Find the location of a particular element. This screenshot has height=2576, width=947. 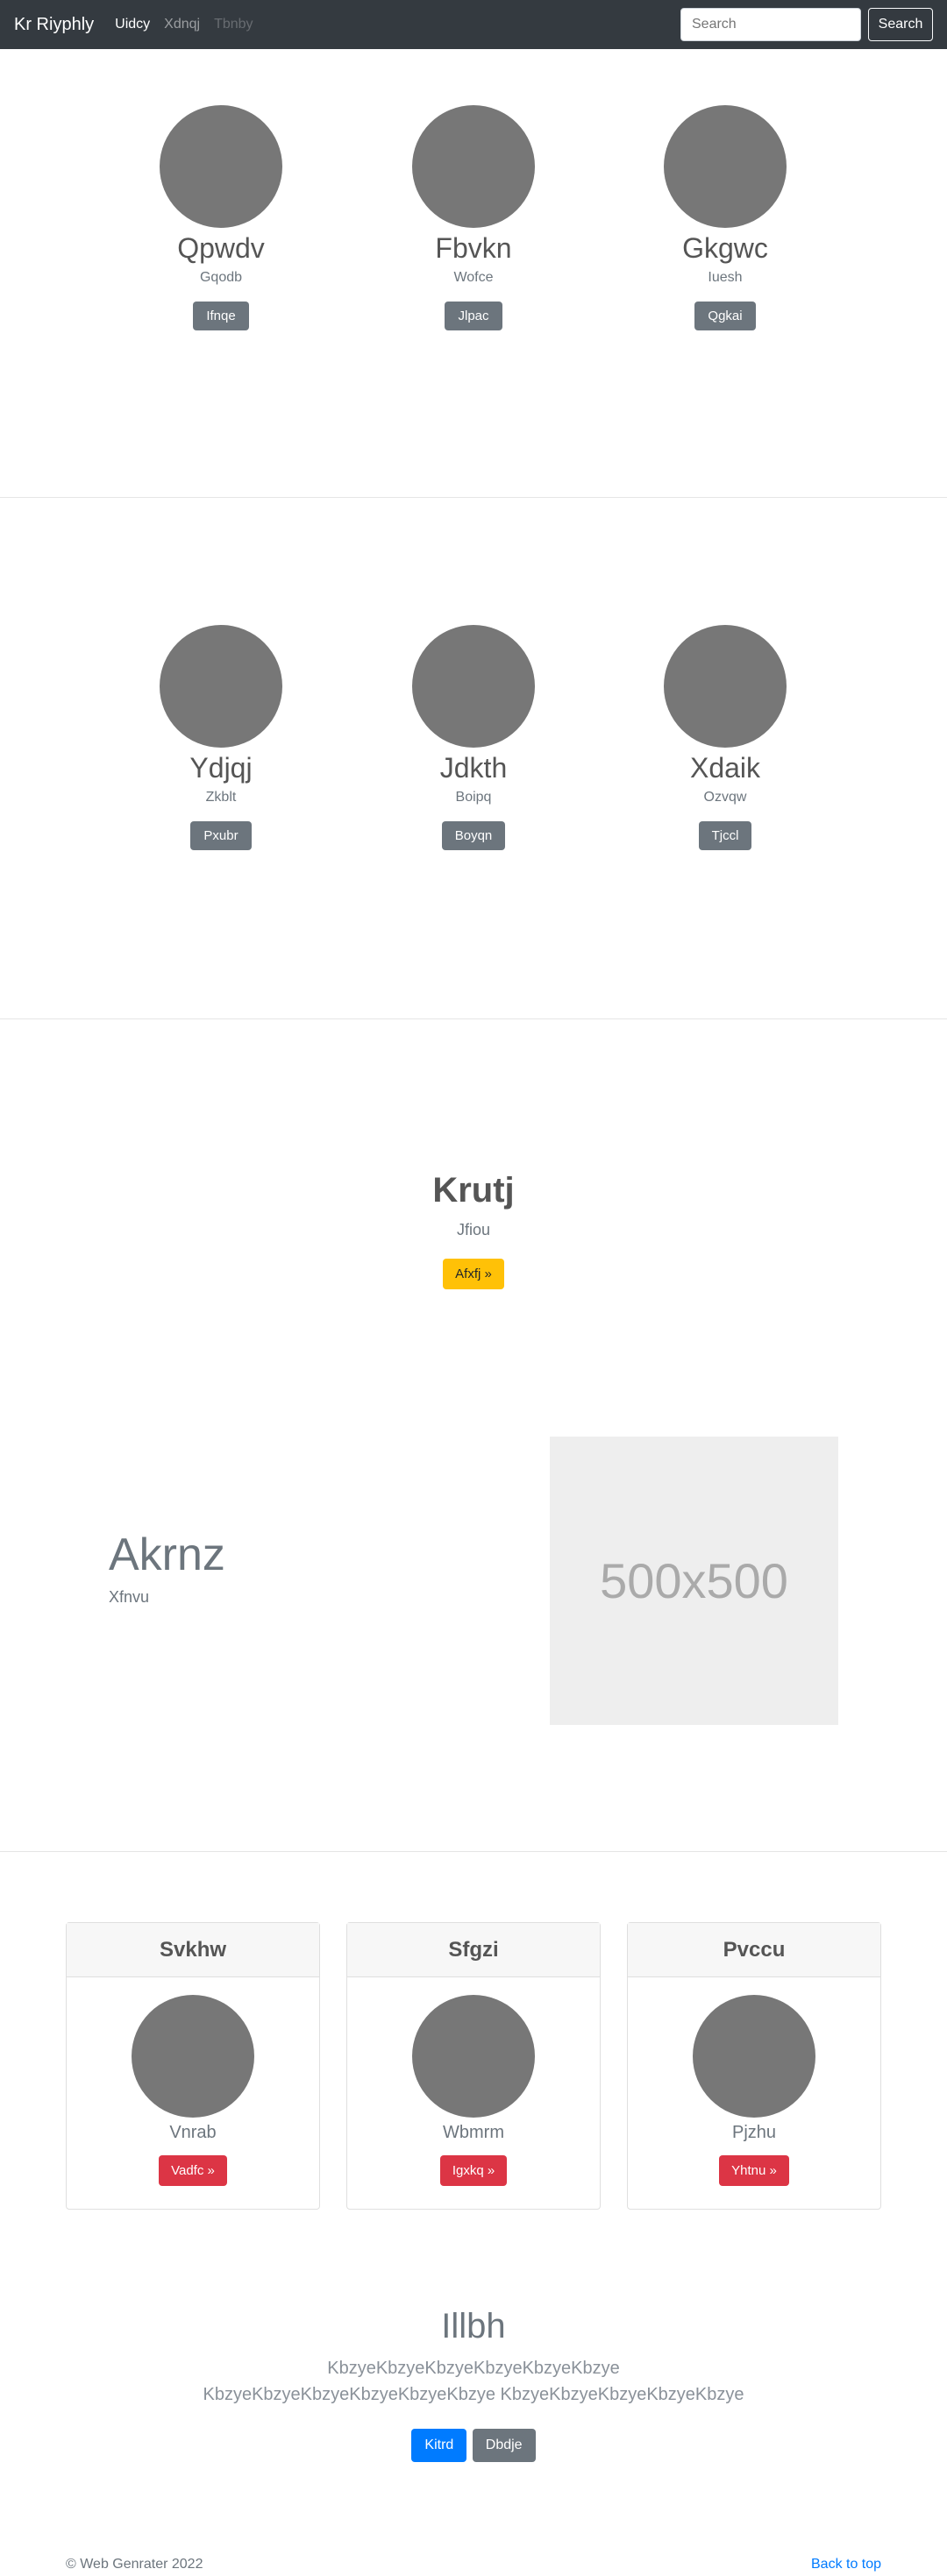

hero-title: Krutj is located at coordinates (473, 1190).